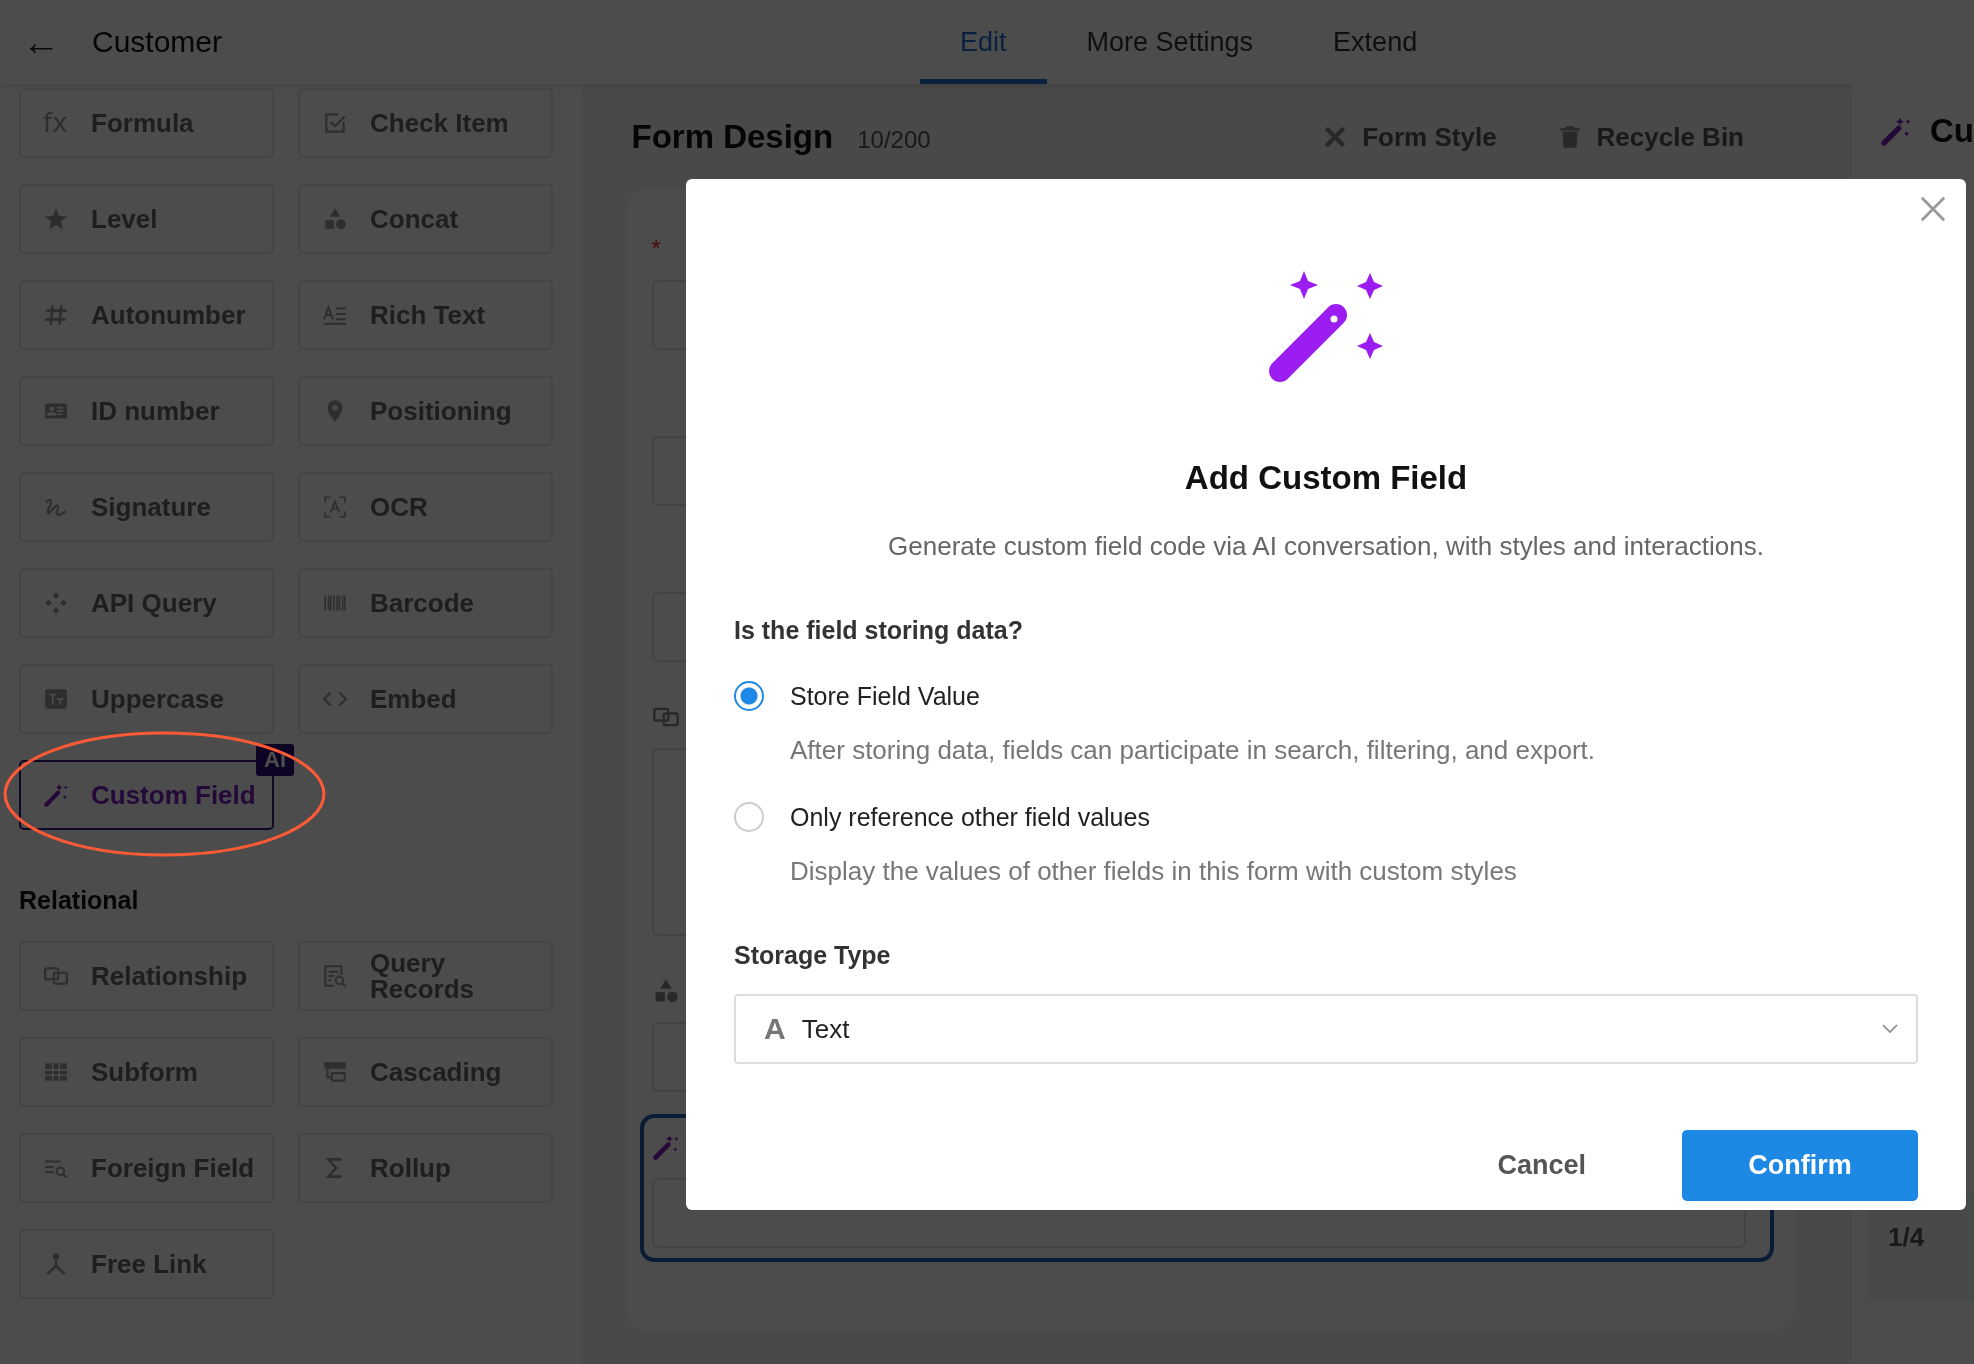 The width and height of the screenshot is (1974, 1364). What do you see at coordinates (1154, 871) in the screenshot?
I see `option-description: Display the values of other fields in this form with custom styles` at bounding box center [1154, 871].